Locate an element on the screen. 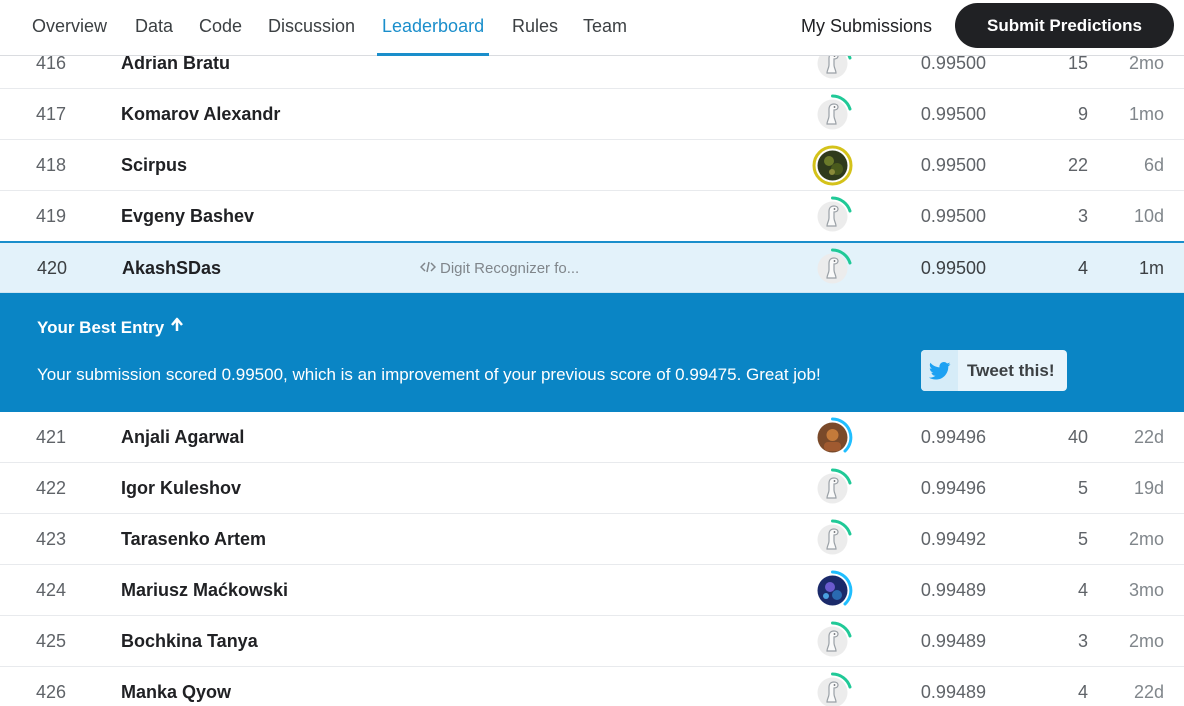  tab-rules: Rules is located at coordinates (535, 27).